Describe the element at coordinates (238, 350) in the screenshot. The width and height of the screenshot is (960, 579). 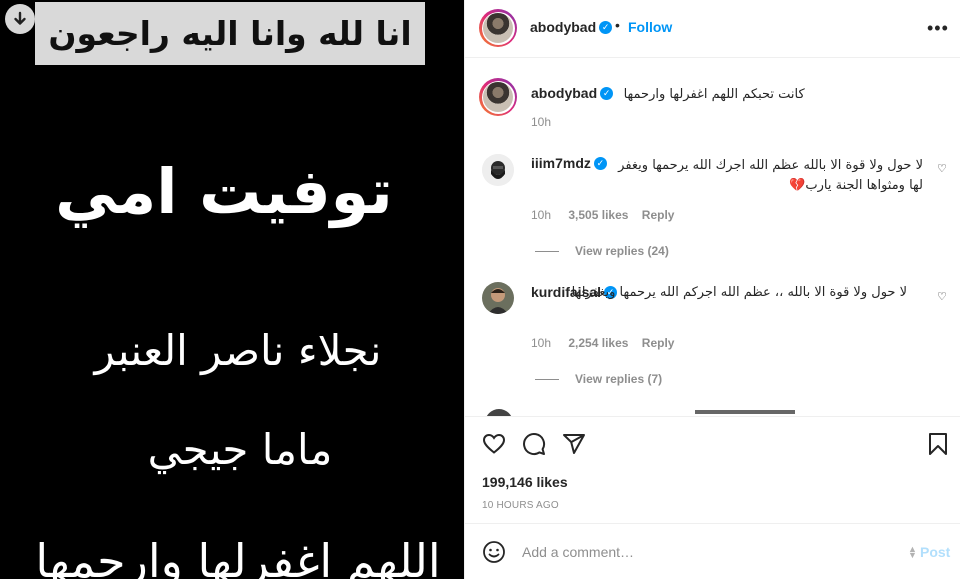
I see `image-line-2: نجلاء ناصر العنبر` at that location.